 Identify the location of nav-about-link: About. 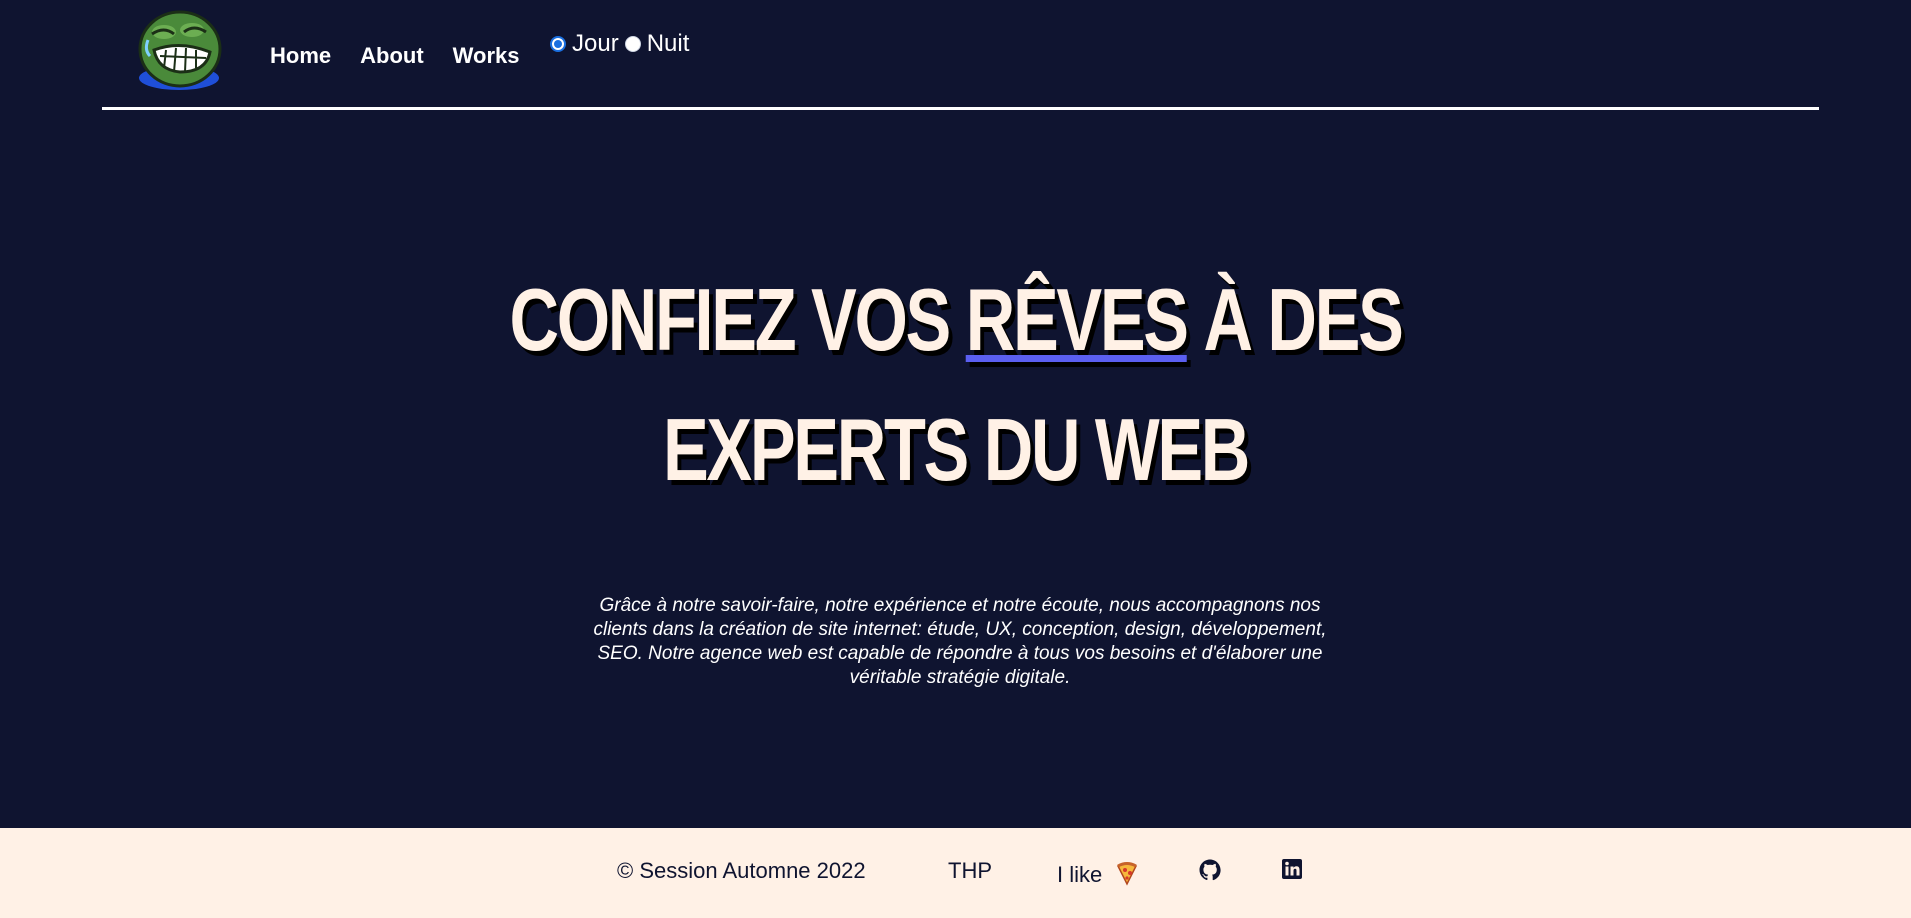
(392, 56).